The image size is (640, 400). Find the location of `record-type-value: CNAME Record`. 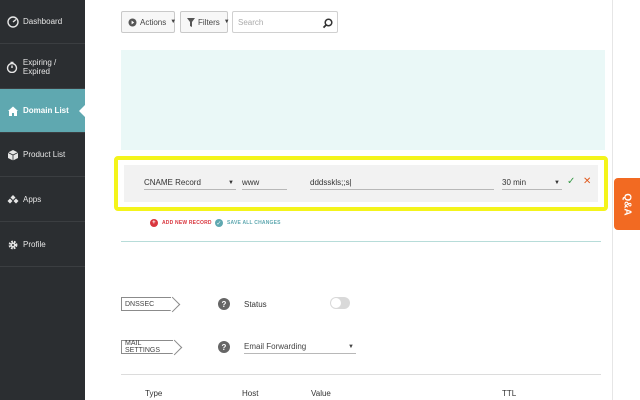

record-type-value: CNAME Record is located at coordinates (172, 182).